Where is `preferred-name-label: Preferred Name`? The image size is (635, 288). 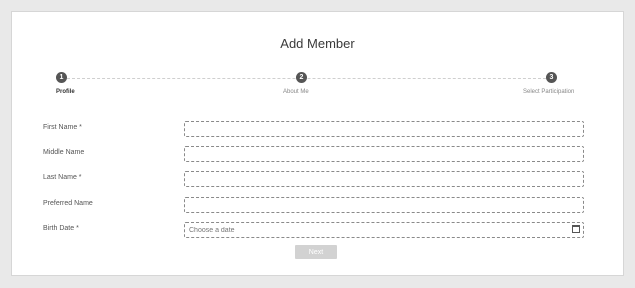
preferred-name-label: Preferred Name is located at coordinates (68, 203).